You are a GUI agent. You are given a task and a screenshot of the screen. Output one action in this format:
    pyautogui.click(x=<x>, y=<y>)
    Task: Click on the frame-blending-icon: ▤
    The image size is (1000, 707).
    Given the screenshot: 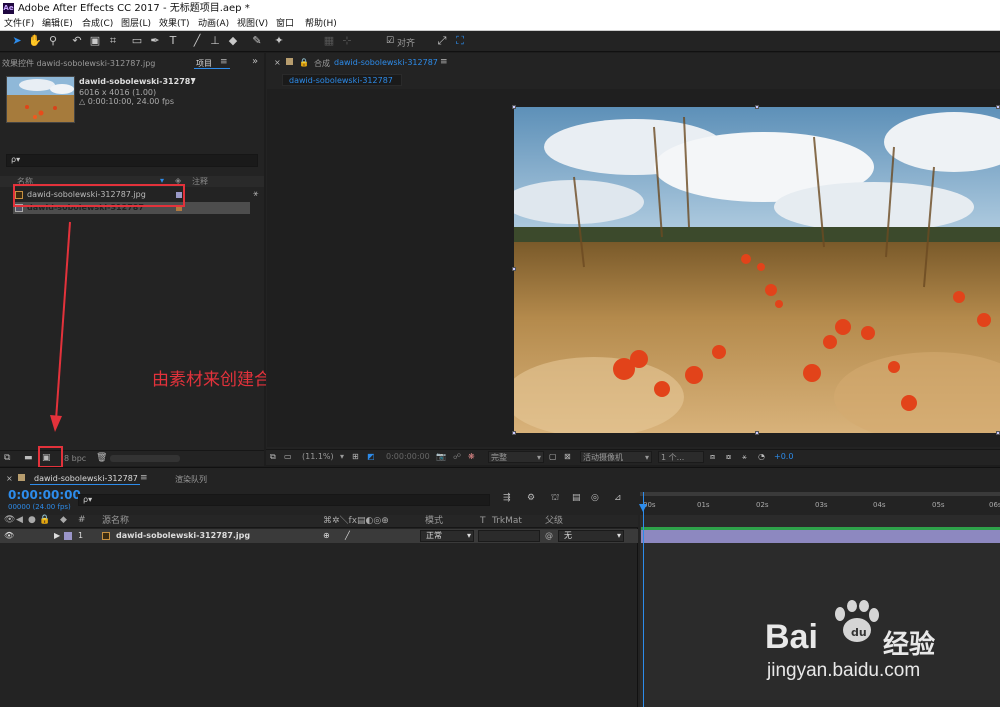 What is the action you would take?
    pyautogui.click(x=576, y=498)
    